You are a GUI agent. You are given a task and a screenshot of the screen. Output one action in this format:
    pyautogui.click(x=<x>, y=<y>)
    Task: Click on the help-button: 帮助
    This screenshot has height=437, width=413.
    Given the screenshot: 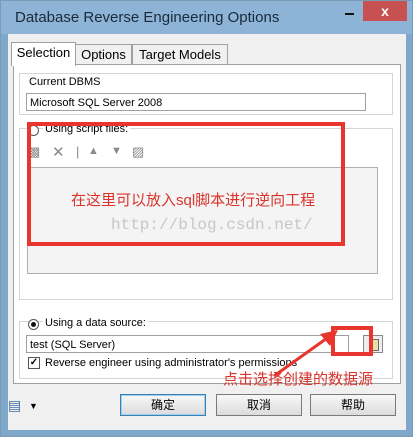 What is the action you would take?
    pyautogui.click(x=353, y=405)
    